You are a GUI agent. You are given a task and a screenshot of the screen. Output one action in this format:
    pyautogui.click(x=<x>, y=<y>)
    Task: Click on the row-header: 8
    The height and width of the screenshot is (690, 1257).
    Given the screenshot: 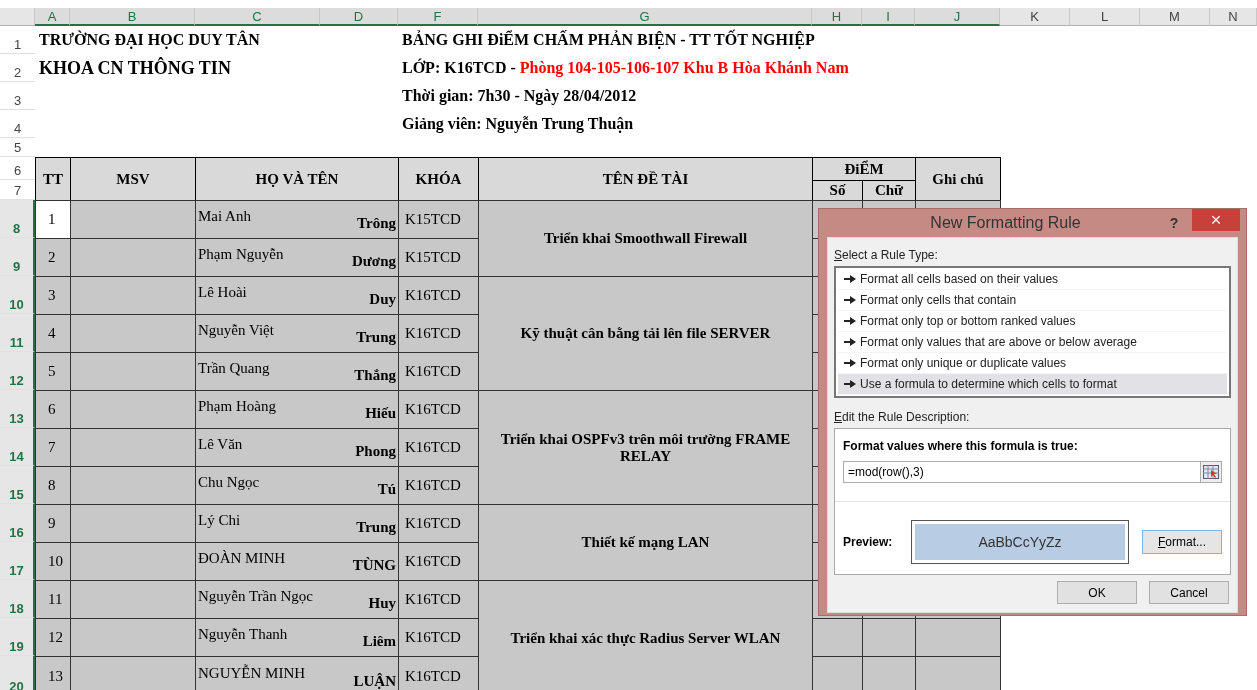 What is the action you would take?
    pyautogui.click(x=17, y=219)
    